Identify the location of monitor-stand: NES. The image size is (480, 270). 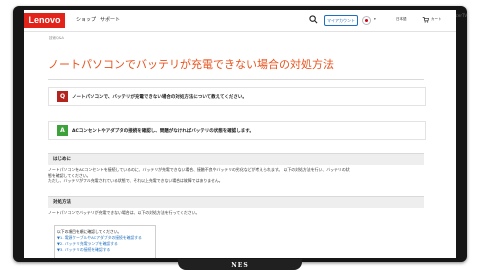
(240, 264).